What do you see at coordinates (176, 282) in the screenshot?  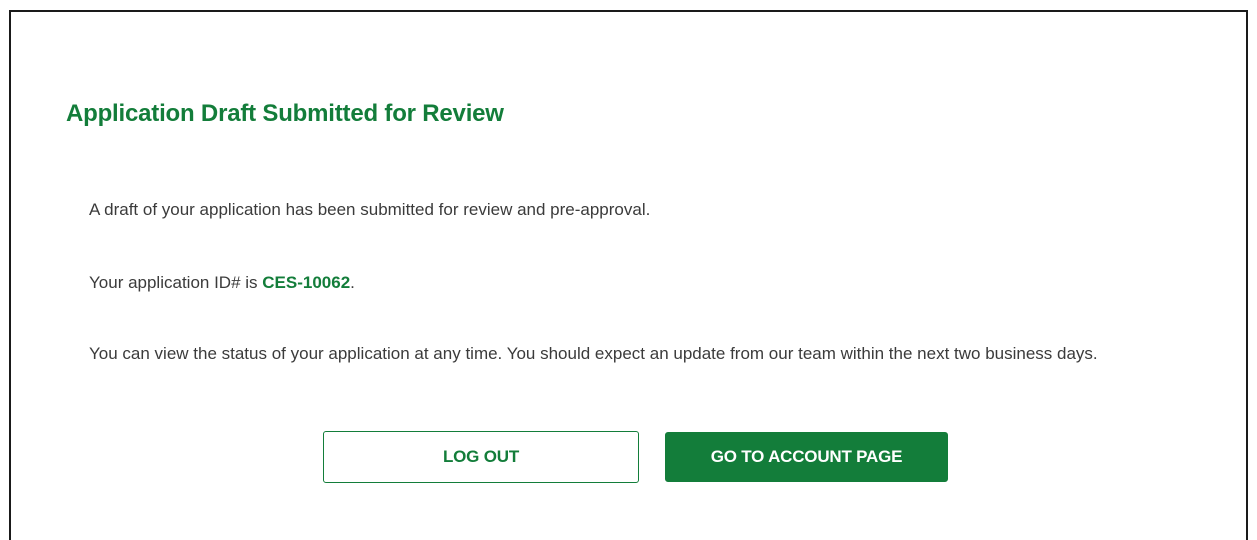 I see `application-id-prefix: Your application ID# is` at bounding box center [176, 282].